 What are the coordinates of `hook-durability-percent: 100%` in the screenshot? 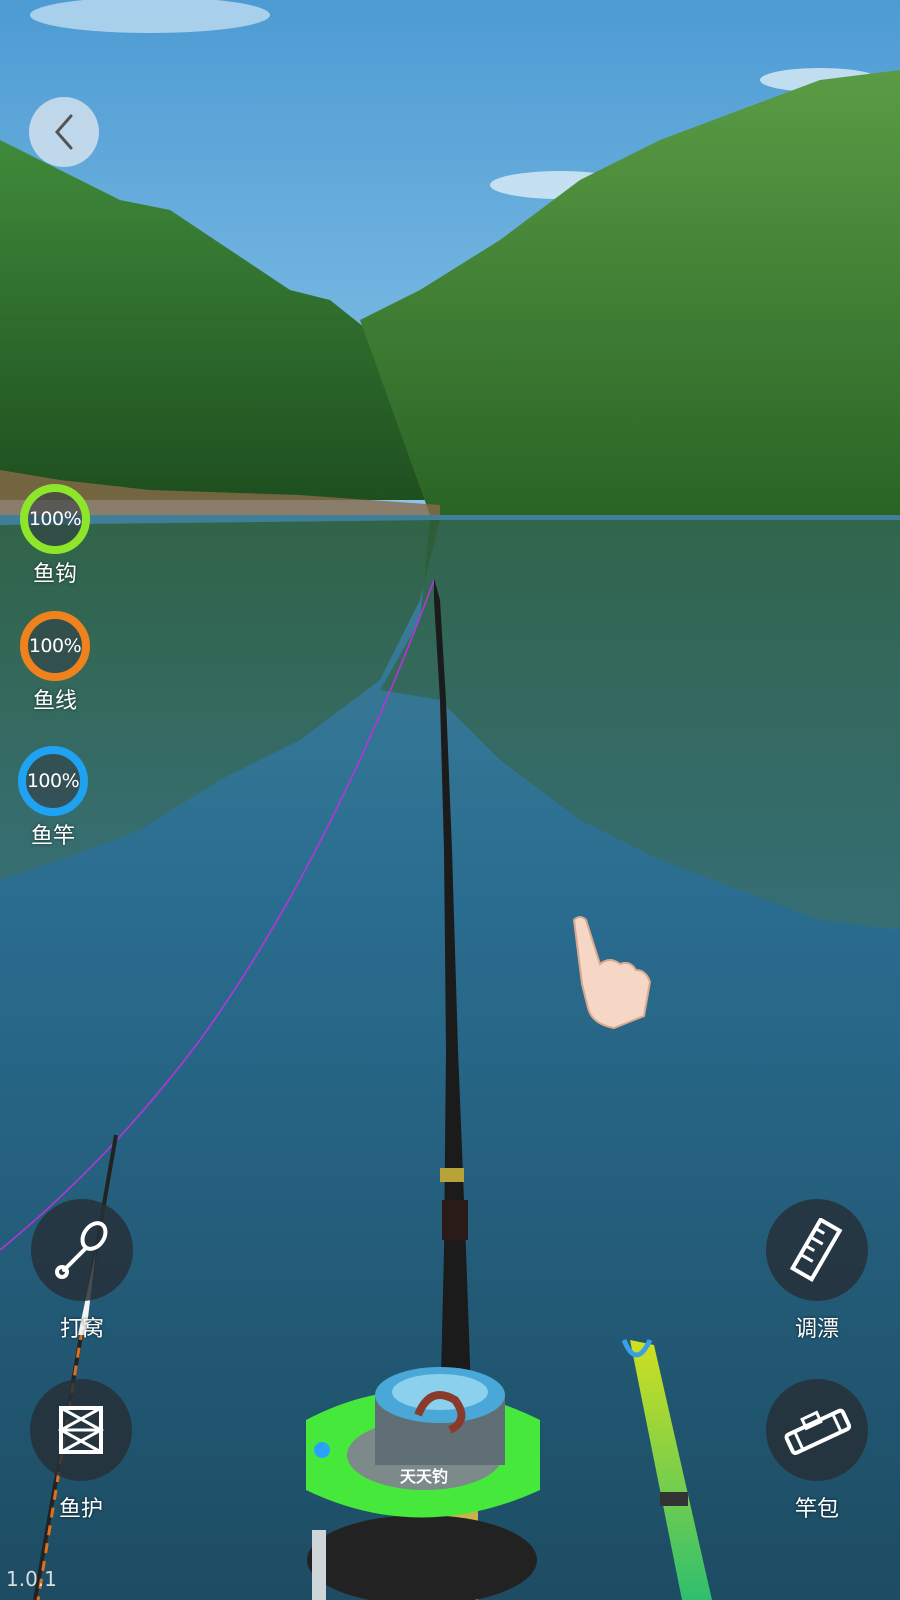 It's located at (55, 519).